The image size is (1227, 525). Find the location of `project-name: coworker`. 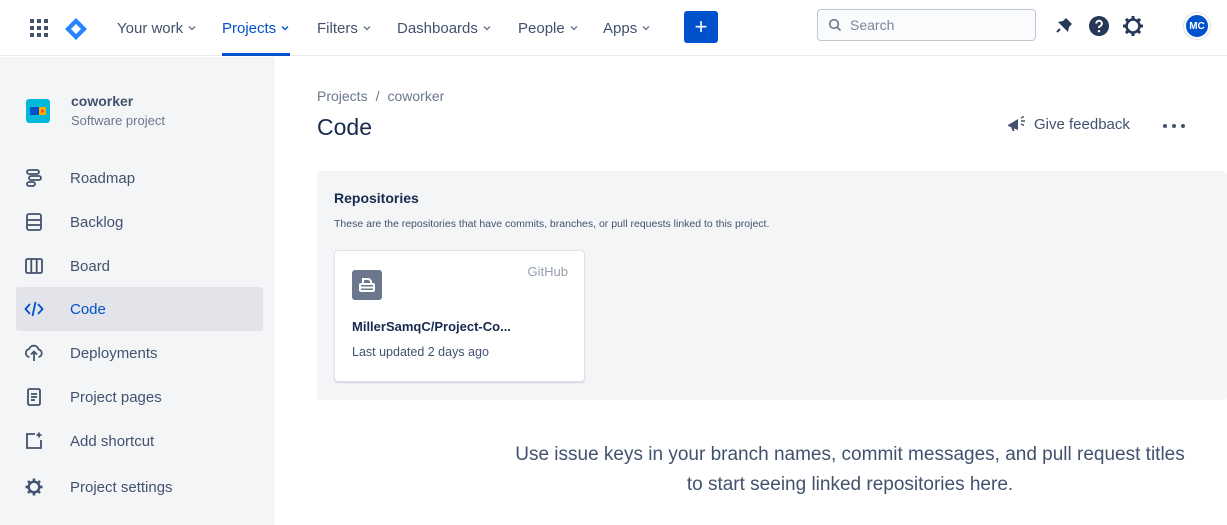

project-name: coworker is located at coordinates (102, 101).